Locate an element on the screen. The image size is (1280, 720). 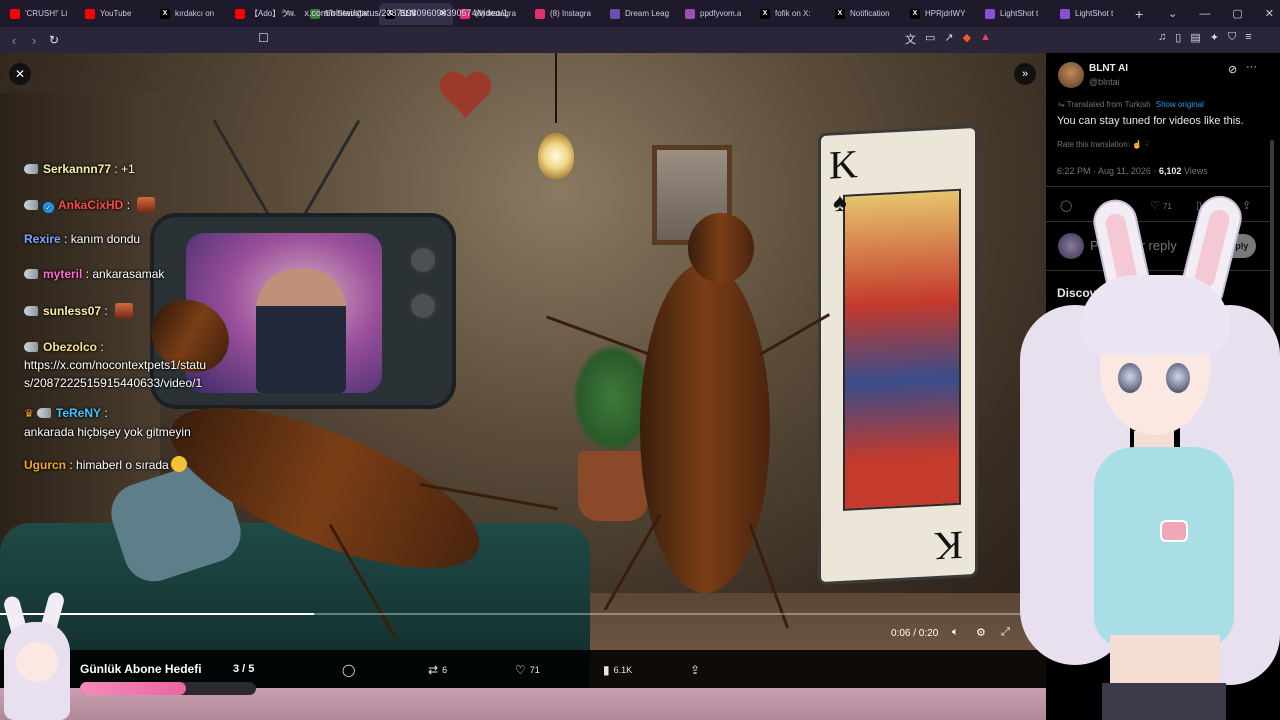
grok-icon: ⊘ is located at coordinates (1232, 69).